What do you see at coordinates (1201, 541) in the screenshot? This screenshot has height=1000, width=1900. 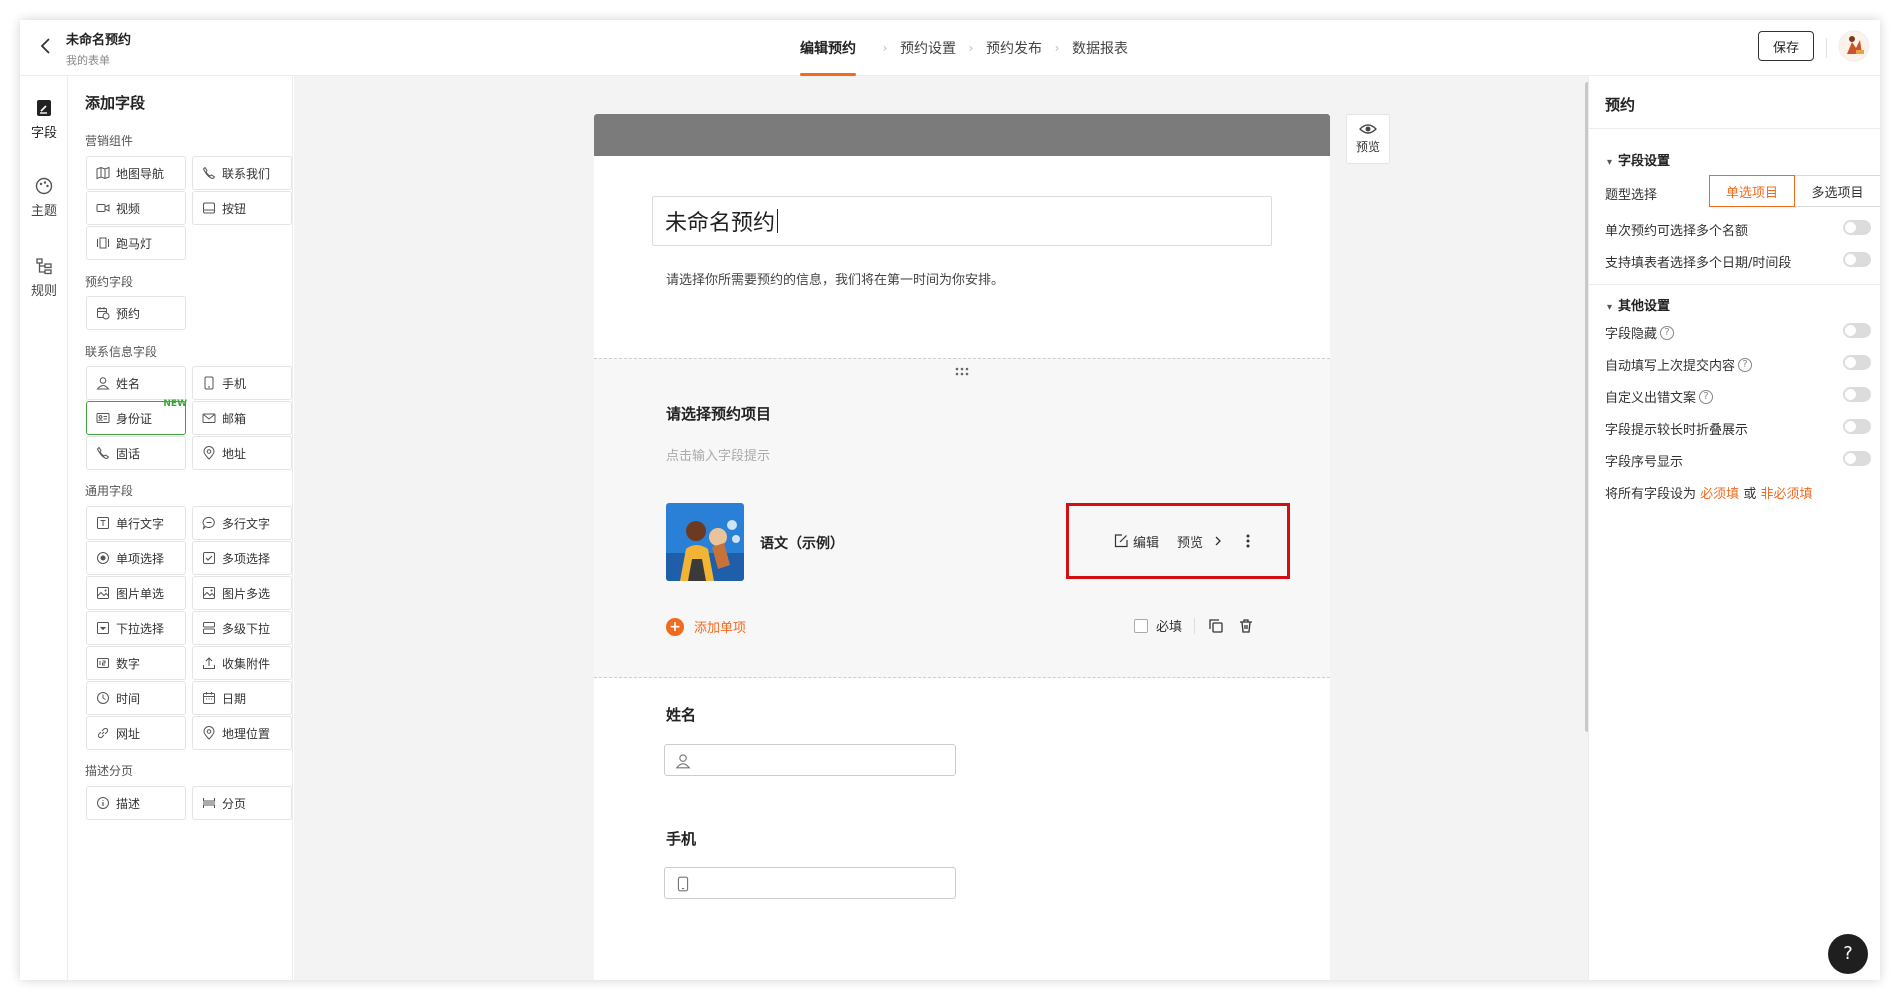 I see `option-preview-button: 预览` at bounding box center [1201, 541].